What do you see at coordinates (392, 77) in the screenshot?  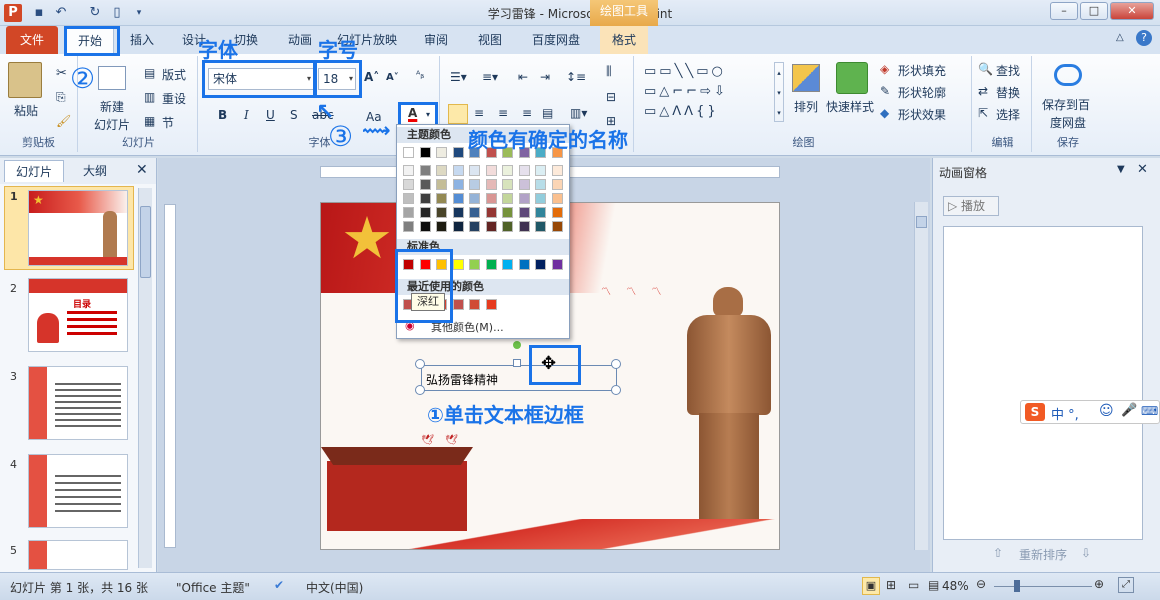 I see `shrink-font-icon: A˅` at bounding box center [392, 77].